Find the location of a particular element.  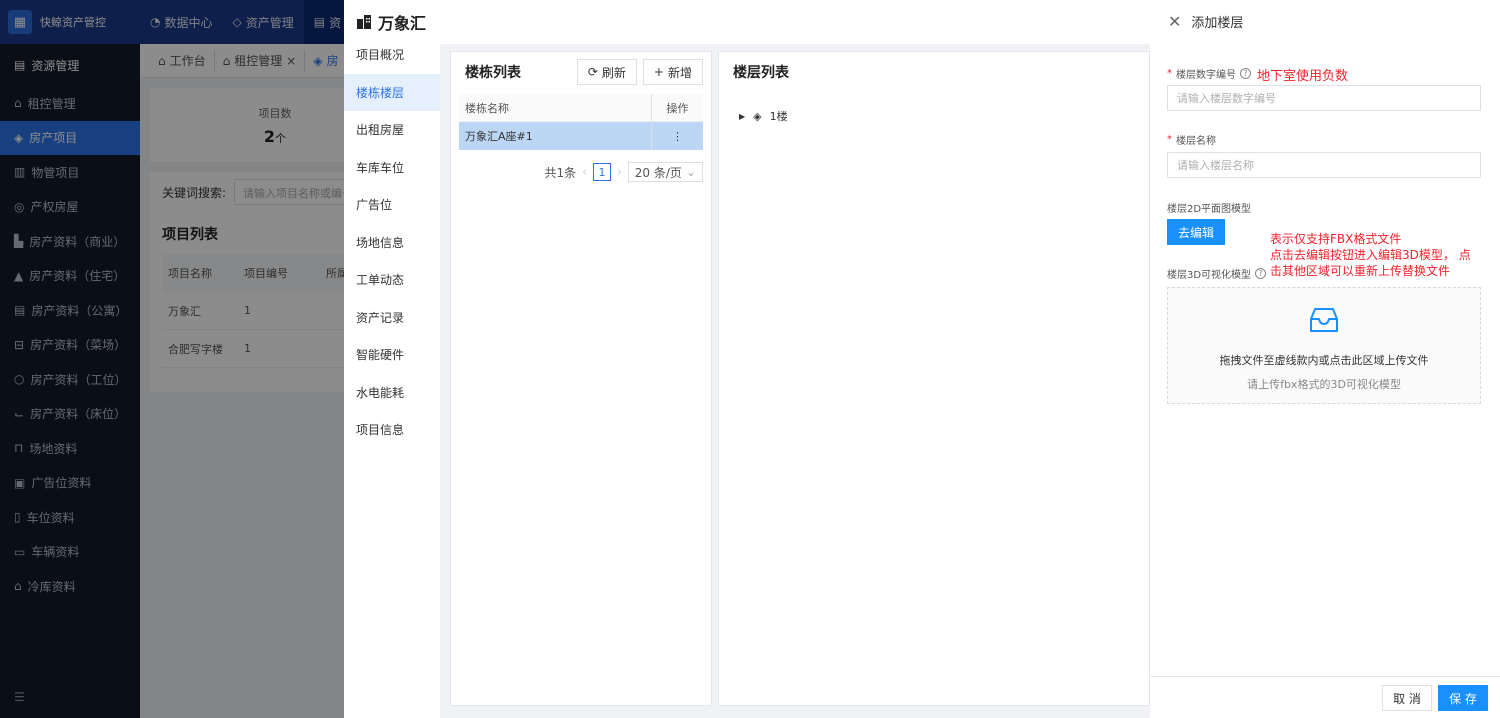

label-text: 楼层3D可视化模型 is located at coordinates (1209, 275).